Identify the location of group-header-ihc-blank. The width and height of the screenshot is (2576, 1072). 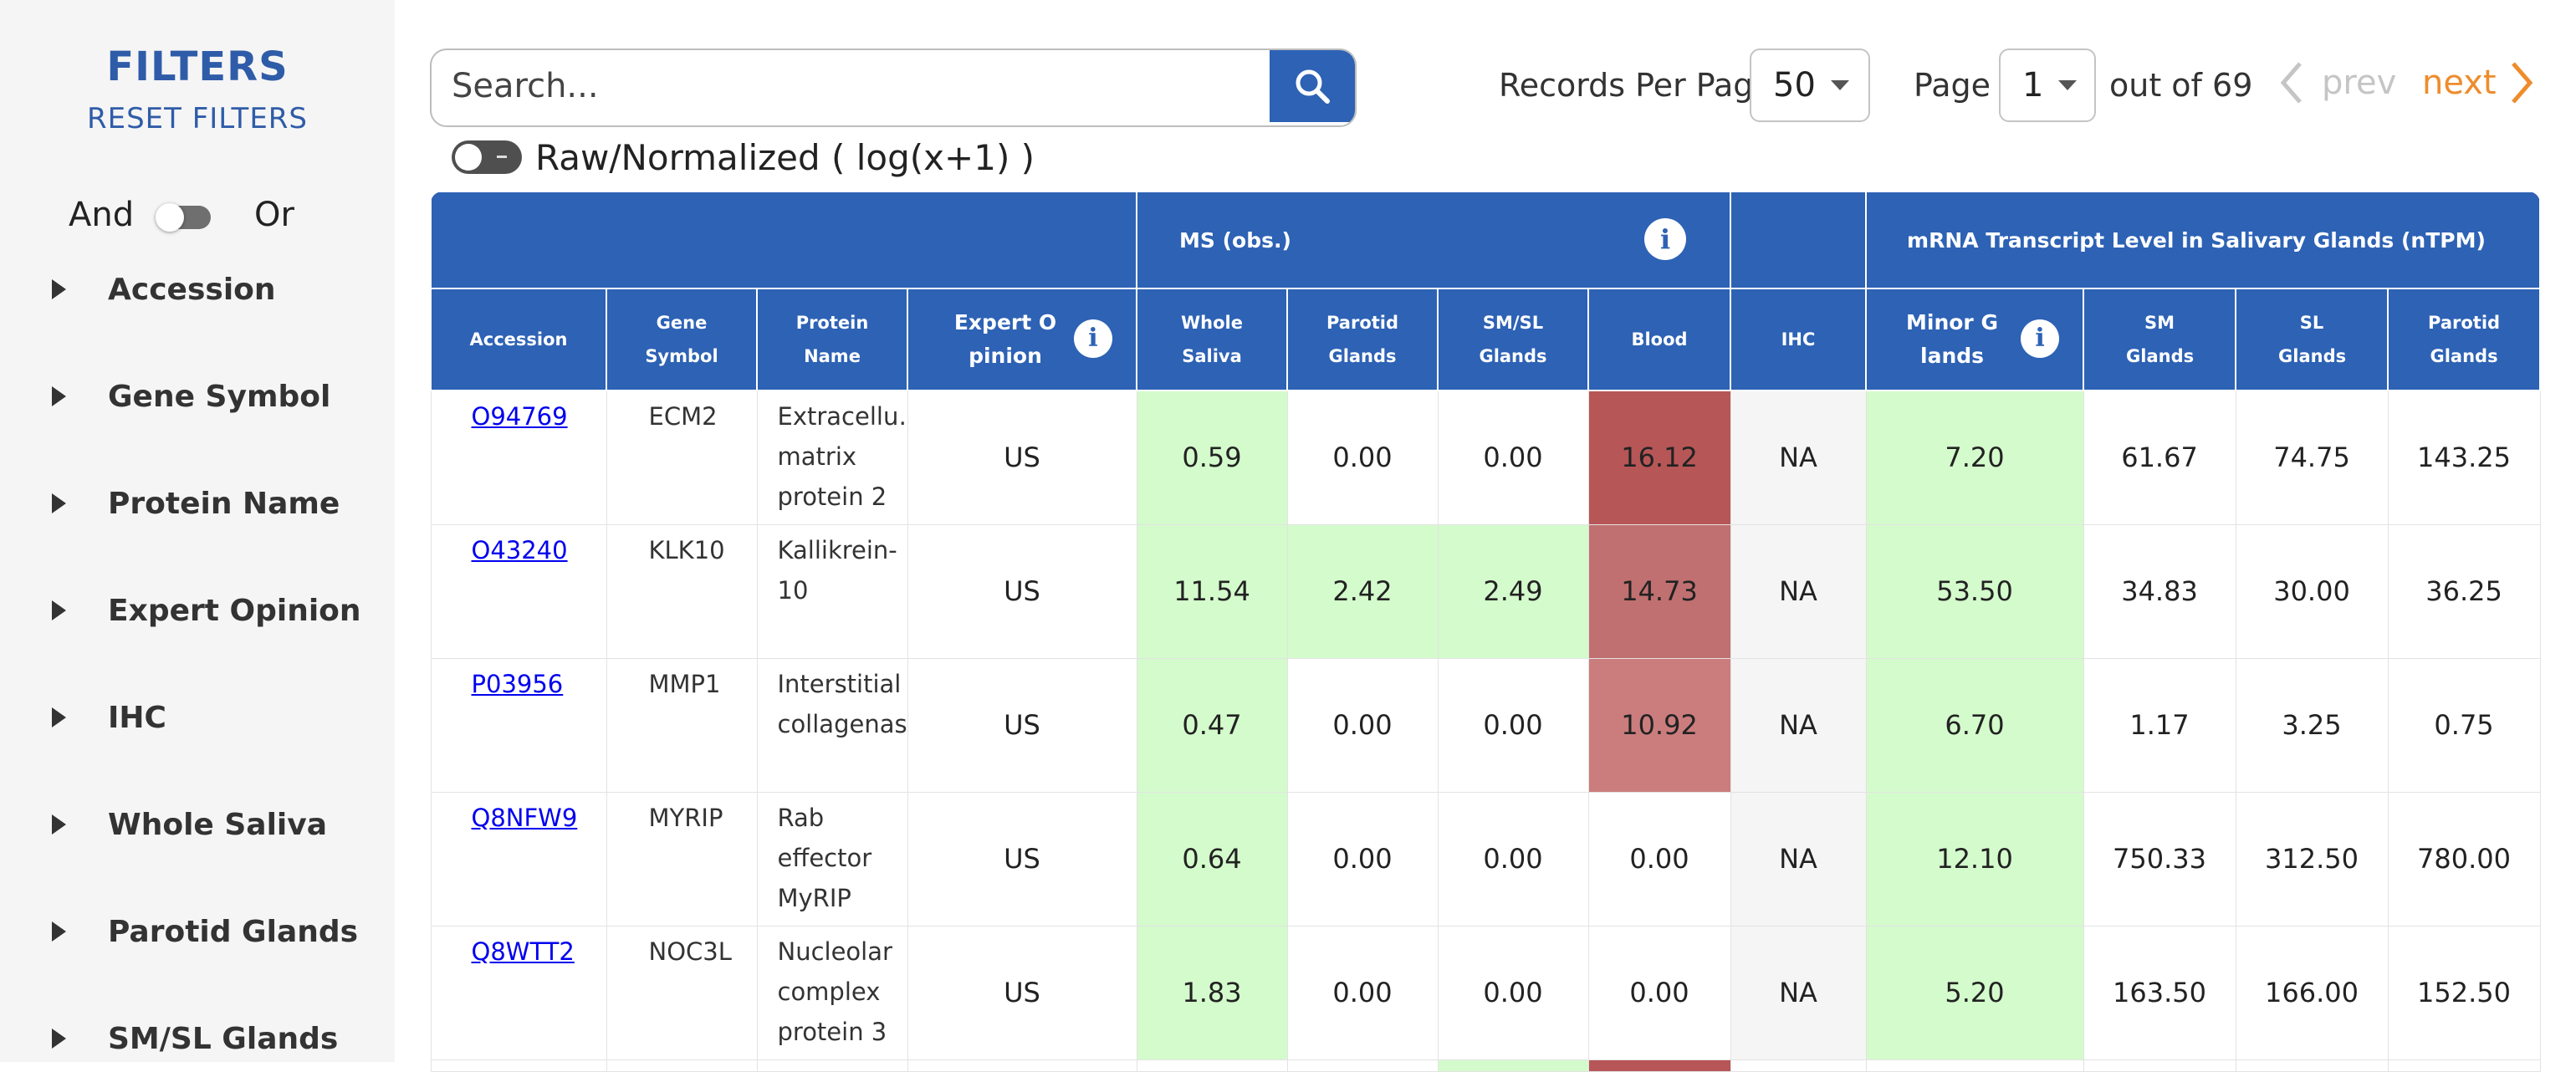
(1799, 240).